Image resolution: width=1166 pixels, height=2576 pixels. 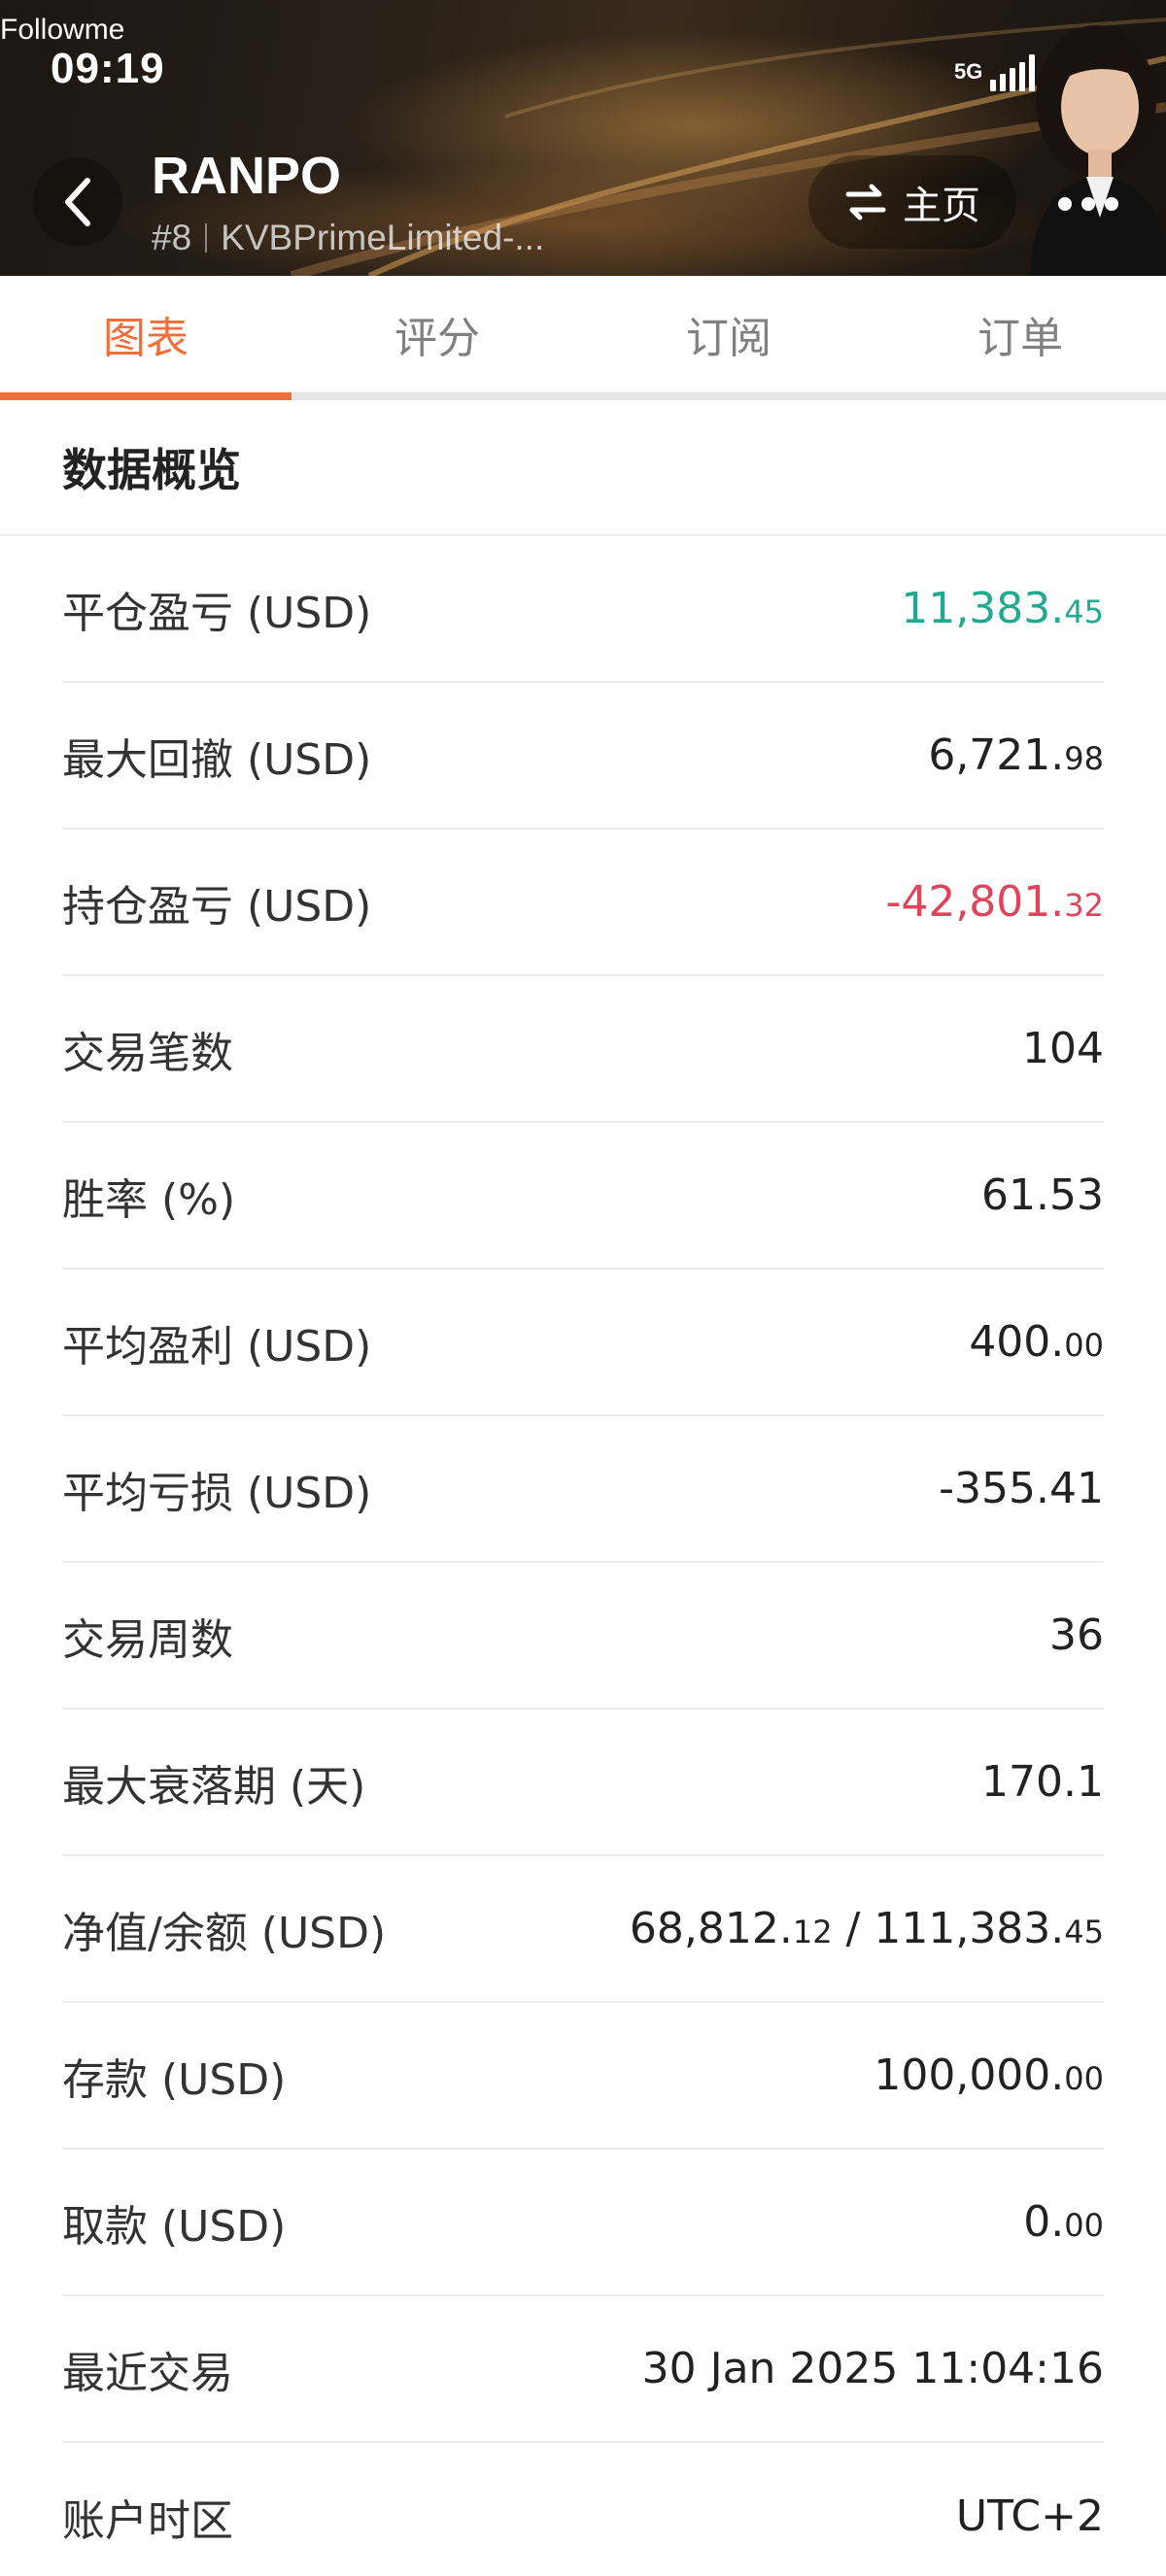 I want to click on trader-rank: #8, so click(x=172, y=237).